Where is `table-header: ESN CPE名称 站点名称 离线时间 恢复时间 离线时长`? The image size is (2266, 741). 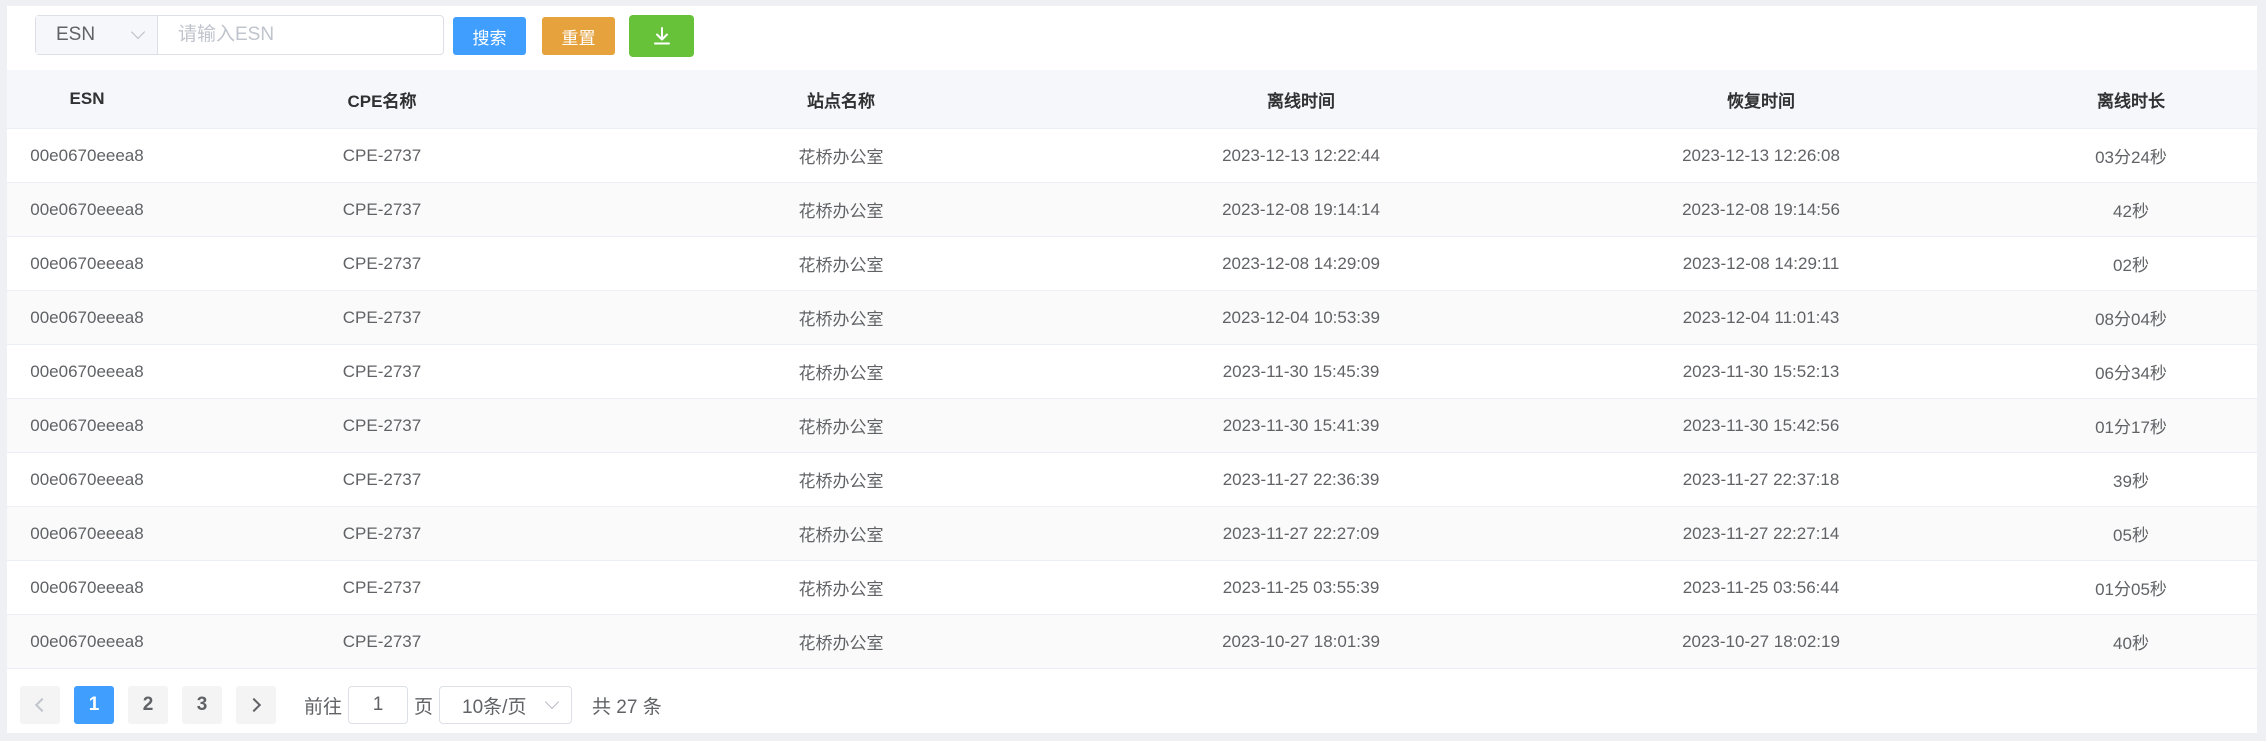 table-header: ESN CPE名称 站点名称 离线时间 恢复时间 离线时长 is located at coordinates (1132, 99).